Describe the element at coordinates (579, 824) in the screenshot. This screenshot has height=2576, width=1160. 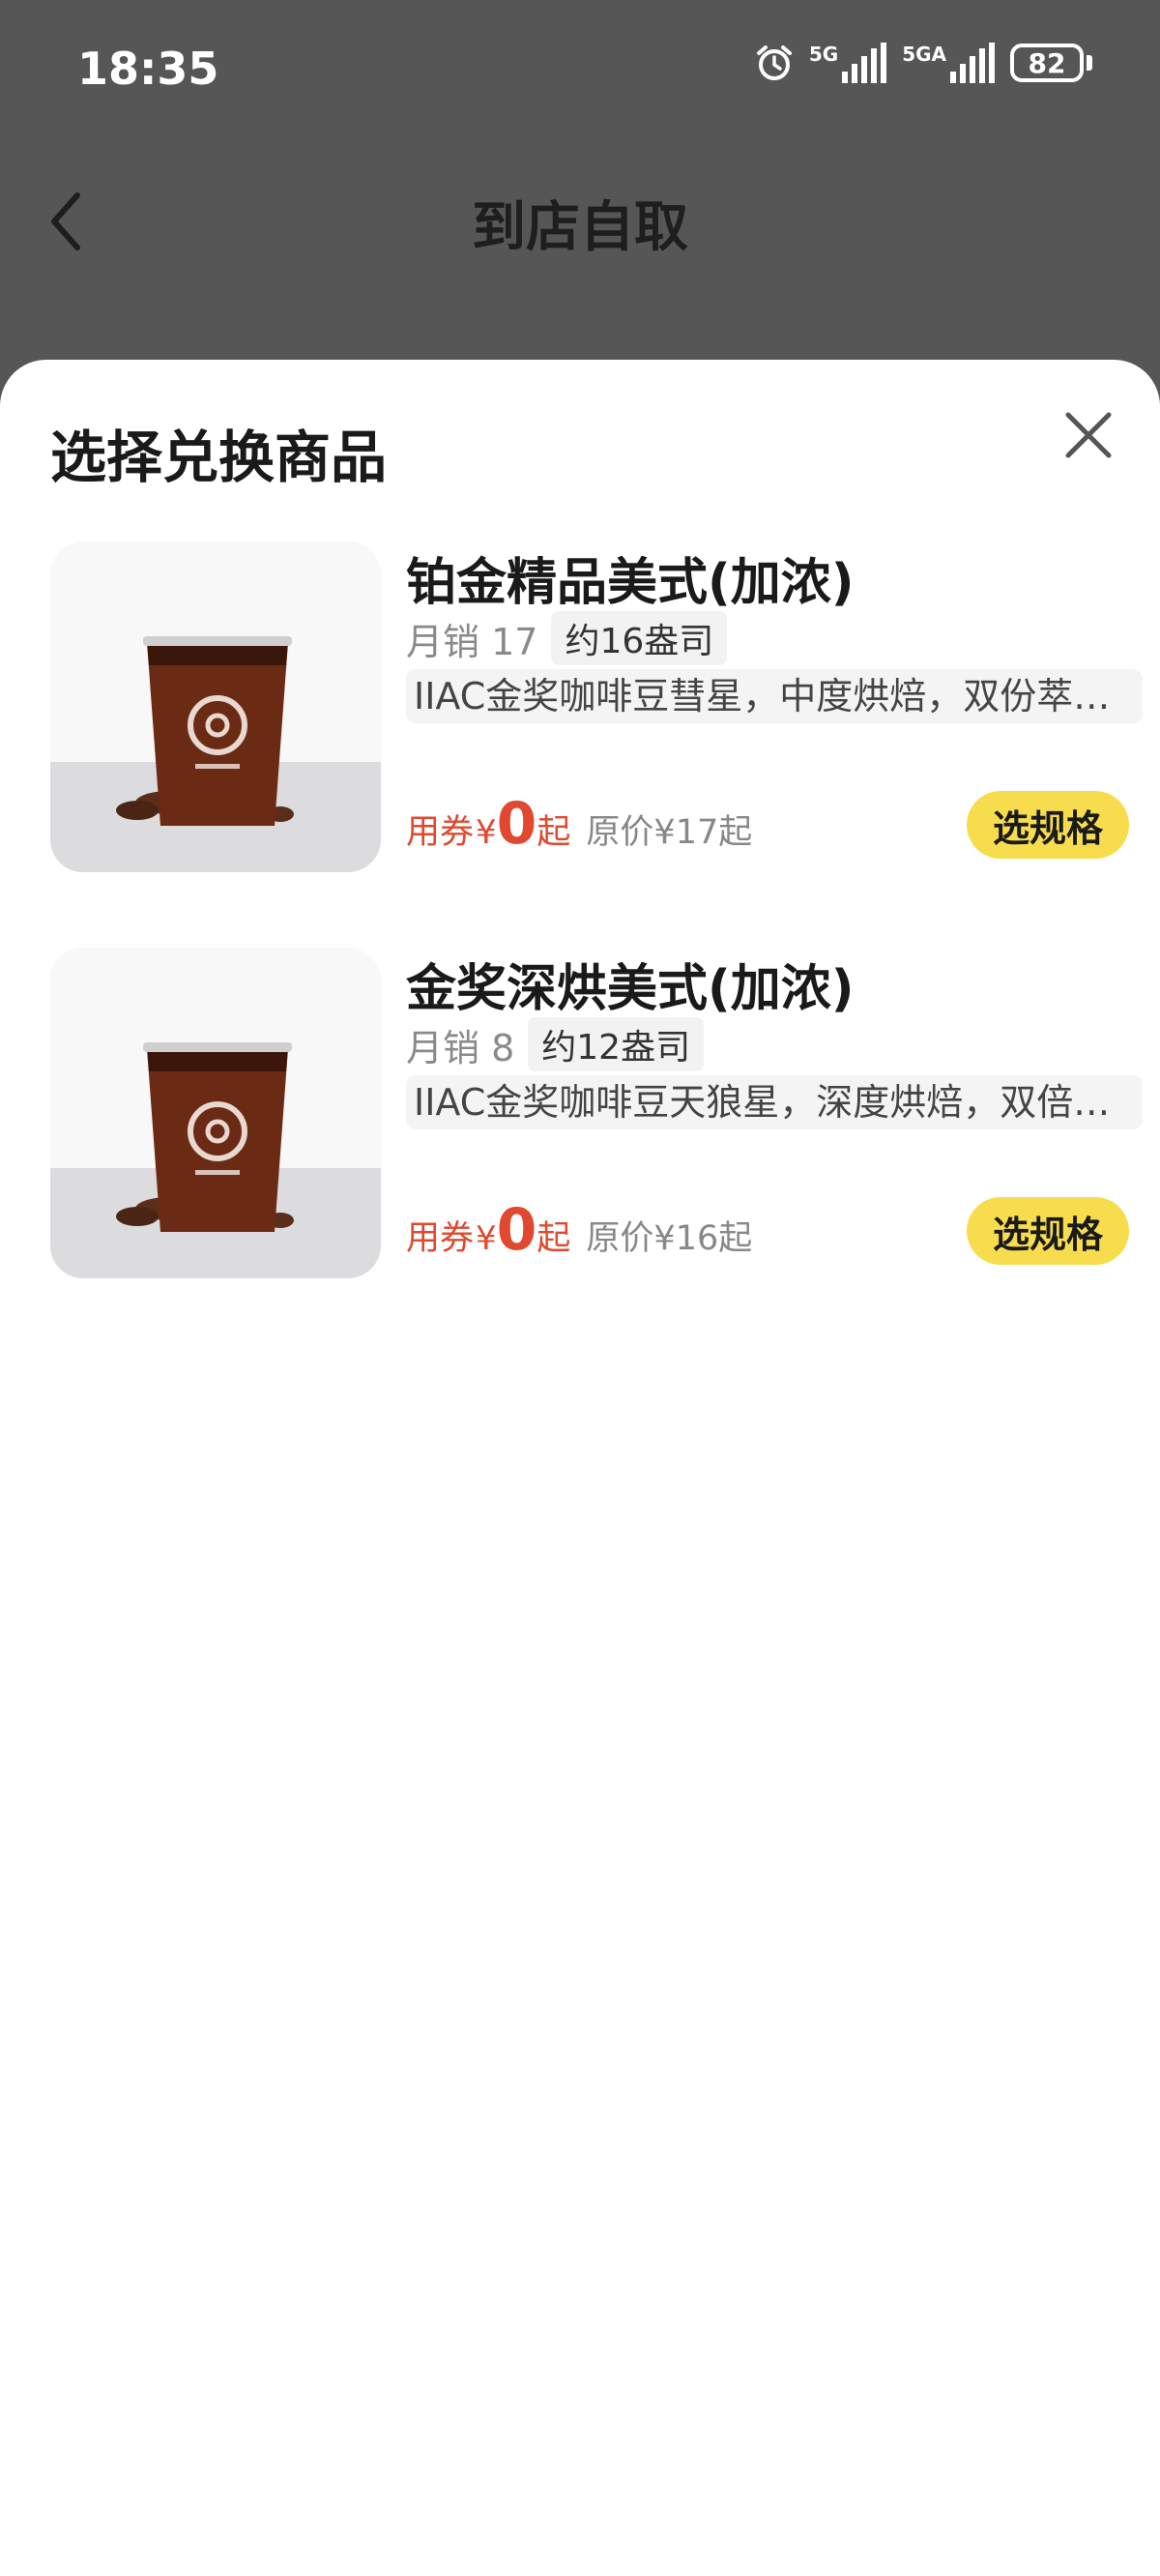
I see `price-row: 用券 ¥ 0 起 原价¥17起` at that location.